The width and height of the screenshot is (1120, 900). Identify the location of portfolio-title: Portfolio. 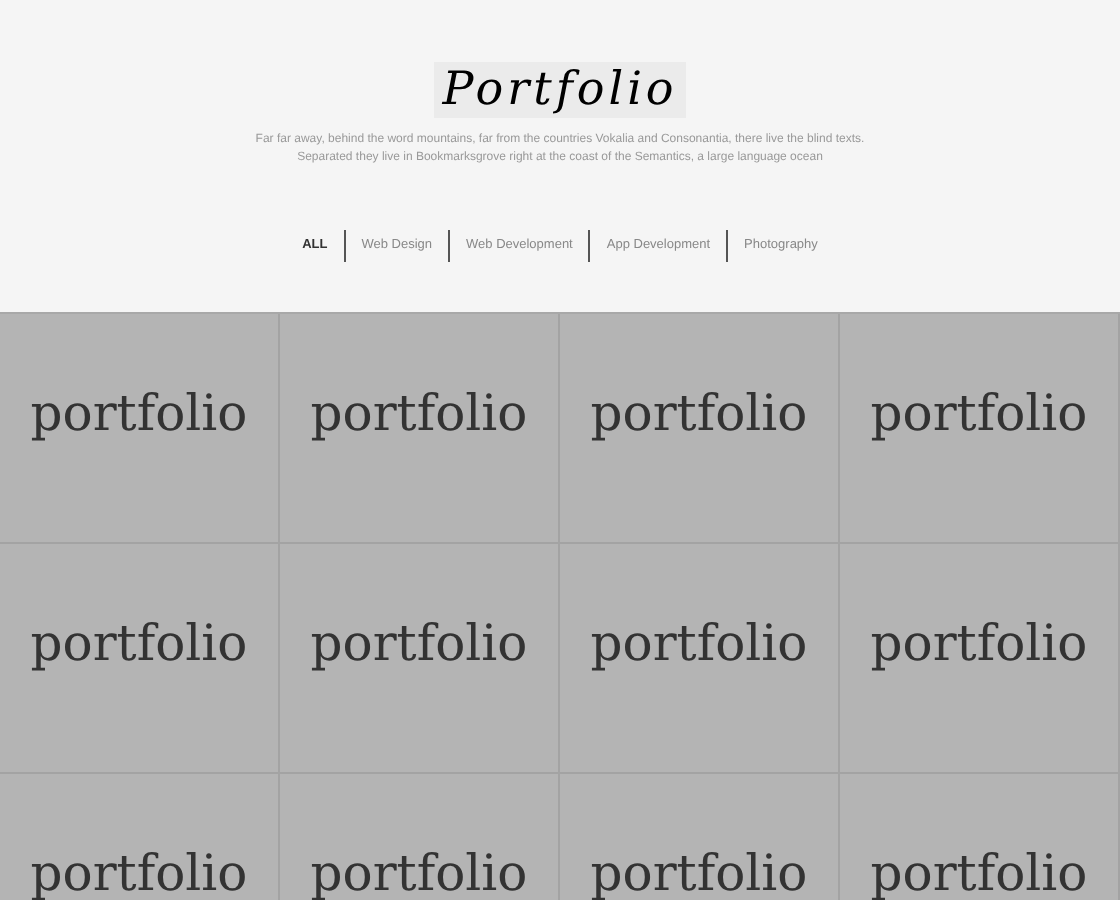
(560, 90).